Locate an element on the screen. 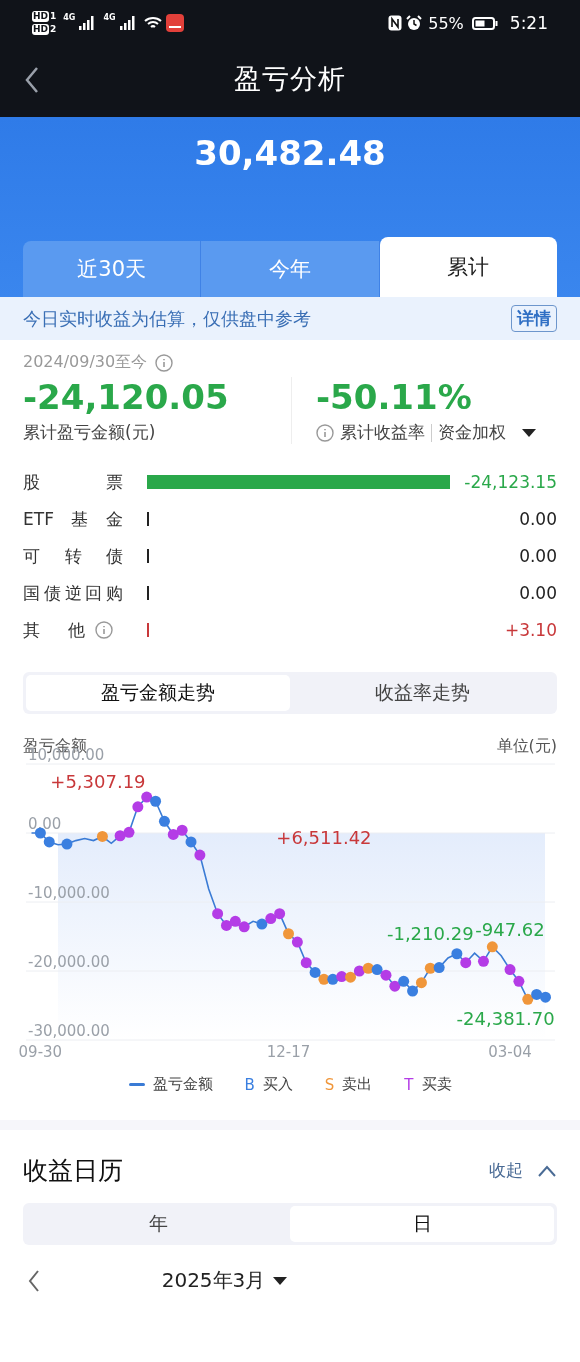  profit-loss-label: 累计盈亏金额(元) is located at coordinates (90, 432).